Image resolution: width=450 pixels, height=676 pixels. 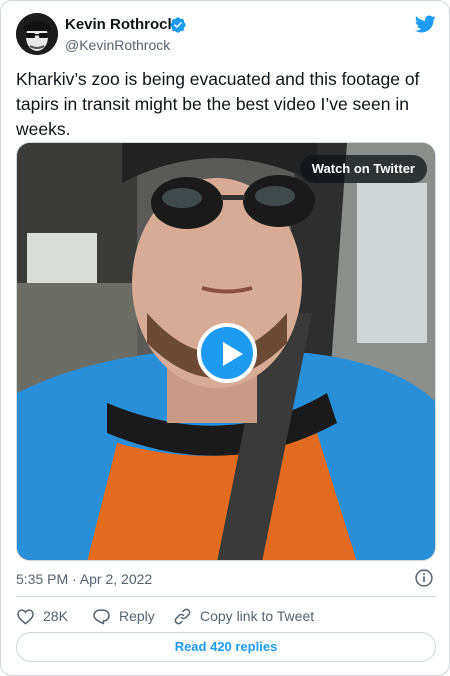 I want to click on like-count: 28K, so click(x=55, y=616).